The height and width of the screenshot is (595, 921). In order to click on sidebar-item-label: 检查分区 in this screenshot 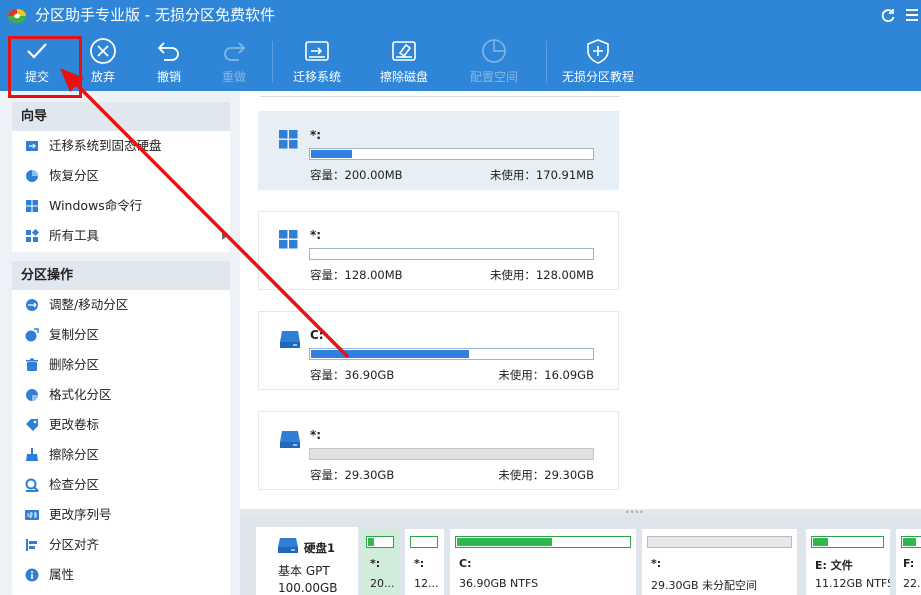, I will do `click(74, 484)`.